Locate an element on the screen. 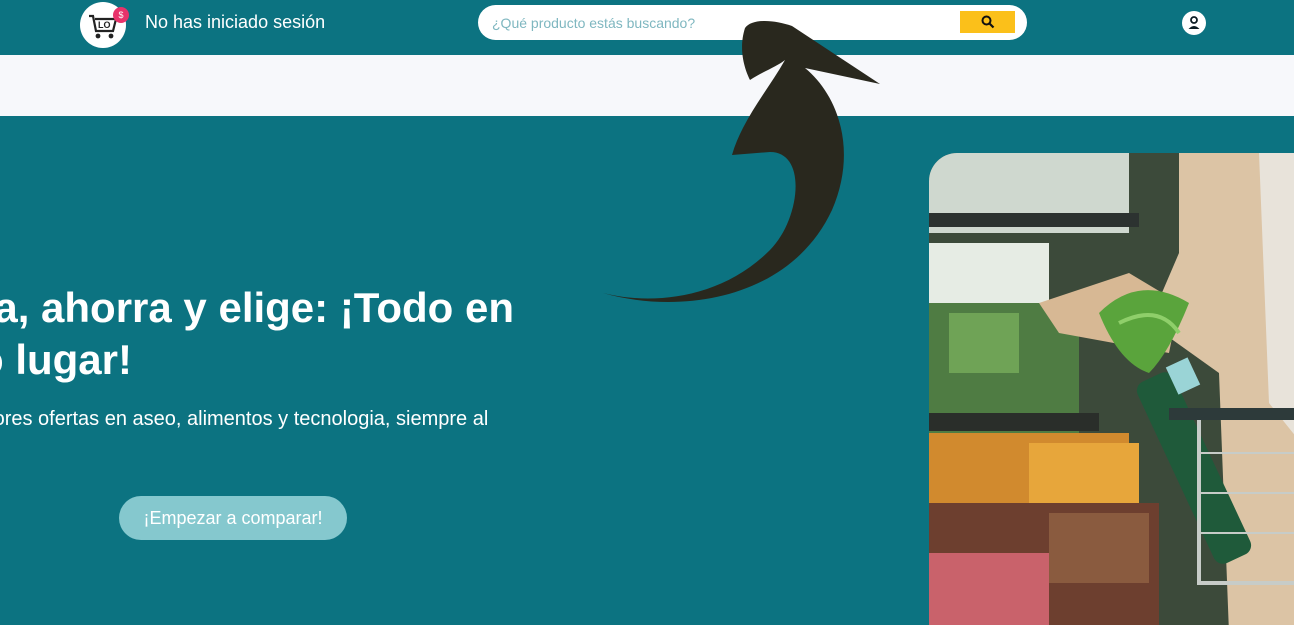  annotation-arrow is located at coordinates (741, 161).